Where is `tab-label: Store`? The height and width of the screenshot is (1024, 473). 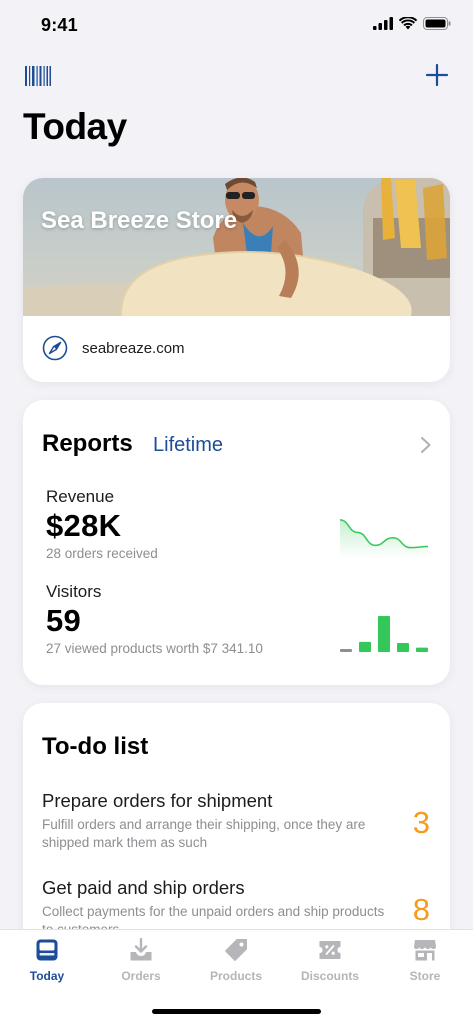 tab-label: Store is located at coordinates (425, 976).